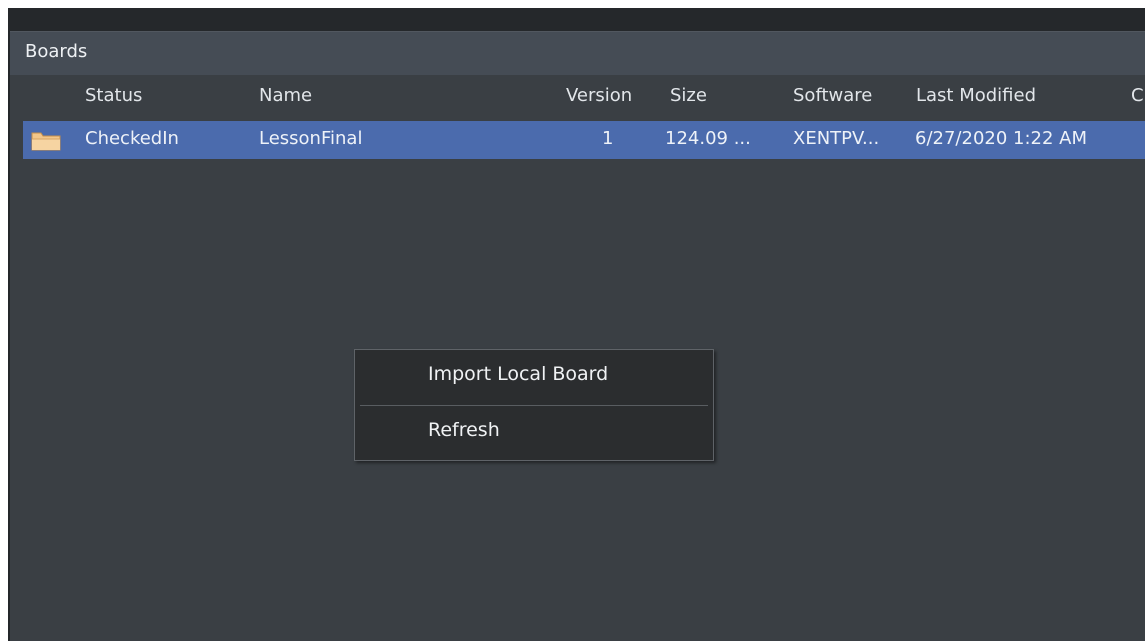 The height and width of the screenshot is (641, 1145). Describe the element at coordinates (464, 430) in the screenshot. I see `menu-item-label: Refresh` at that location.